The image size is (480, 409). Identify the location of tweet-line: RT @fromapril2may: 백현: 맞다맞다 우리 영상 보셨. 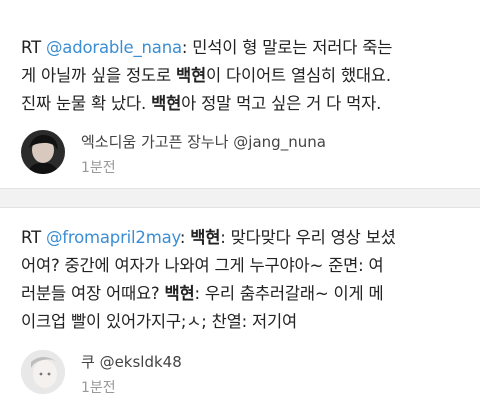
(243, 238).